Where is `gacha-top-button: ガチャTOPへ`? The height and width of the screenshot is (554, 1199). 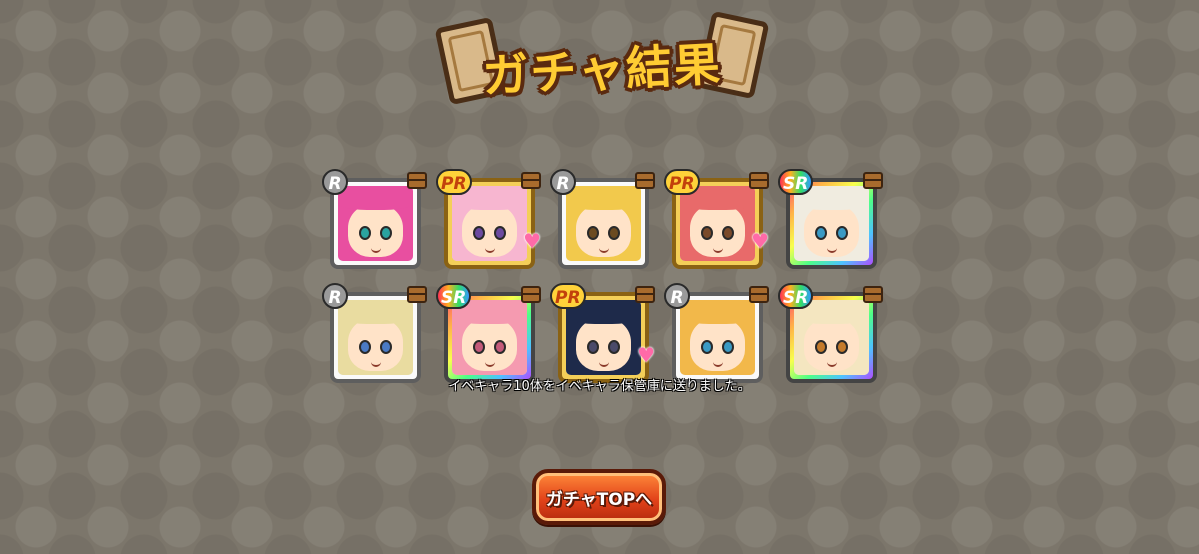
gacha-top-button: ガチャTOPへ is located at coordinates (599, 497).